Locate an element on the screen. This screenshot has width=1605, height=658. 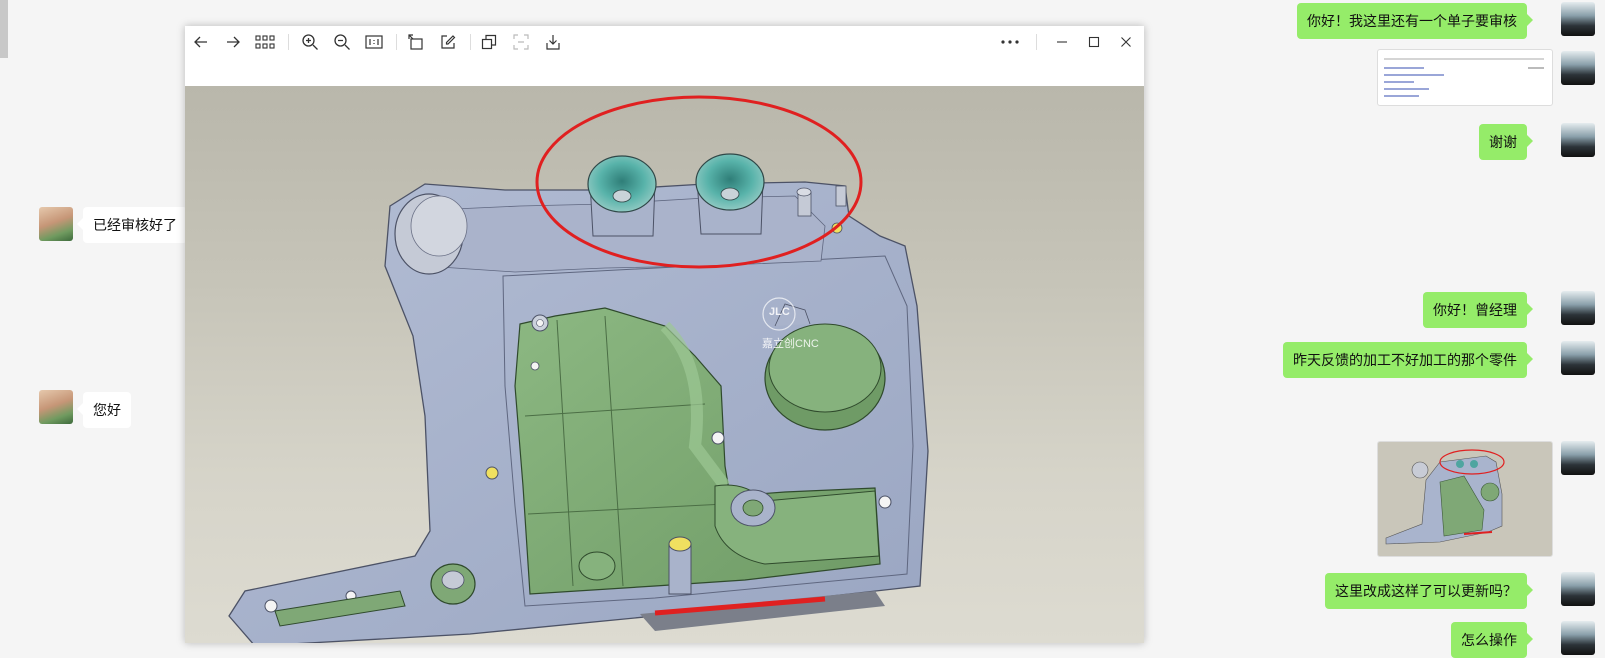
sent-message: 你好！曾经理 is located at coordinates (1478, 310).